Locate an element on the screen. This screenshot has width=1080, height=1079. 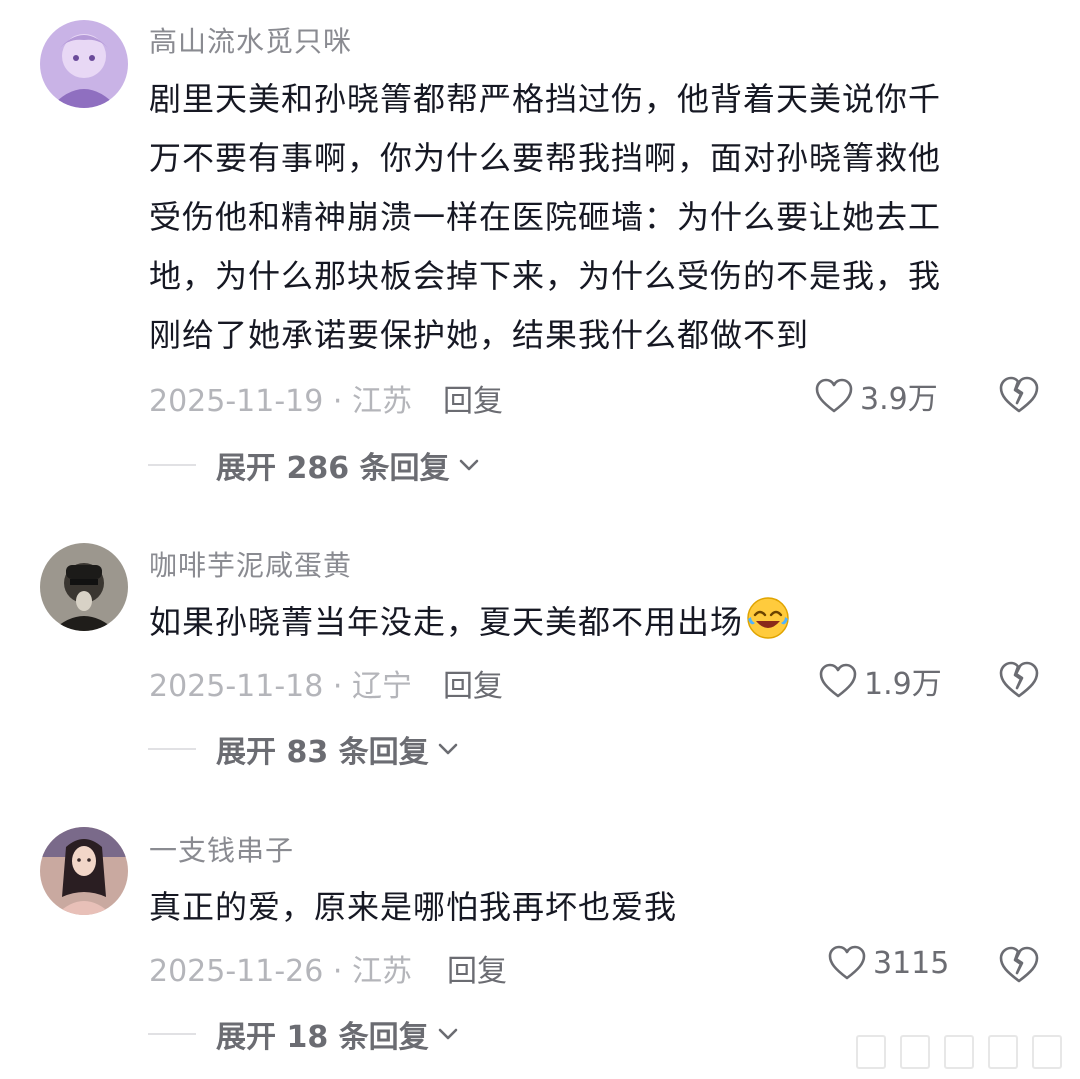
like-button: 3115 is located at coordinates (888, 963).